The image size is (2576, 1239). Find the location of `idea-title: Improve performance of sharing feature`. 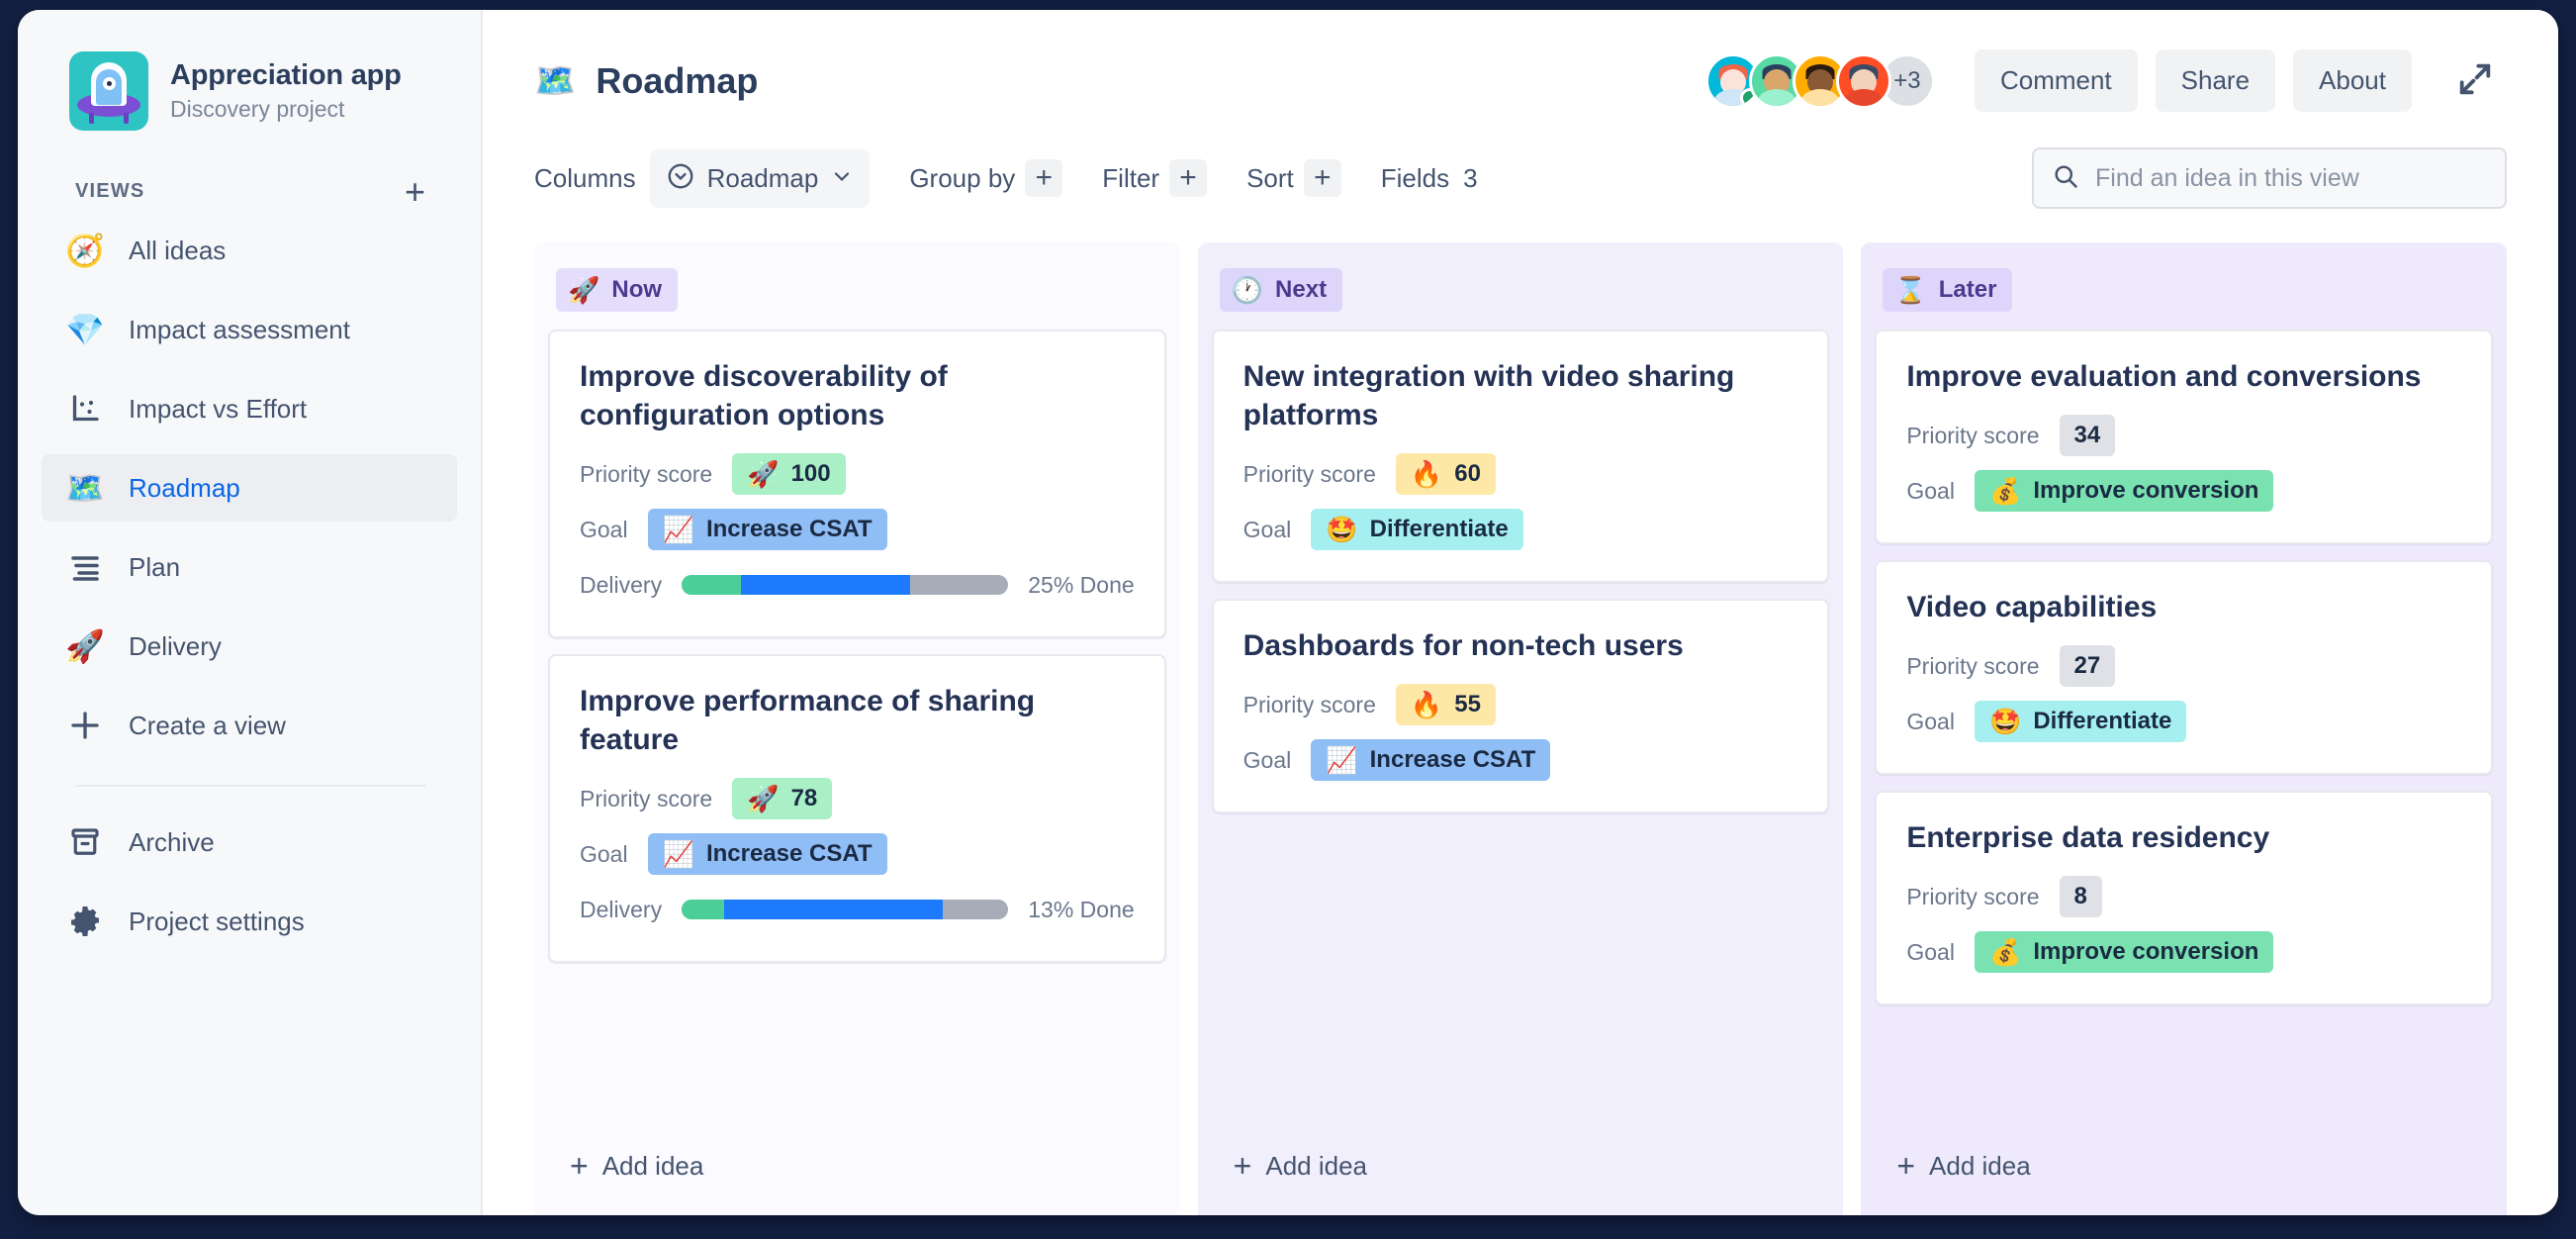

idea-title: Improve performance of sharing feature is located at coordinates (808, 721).